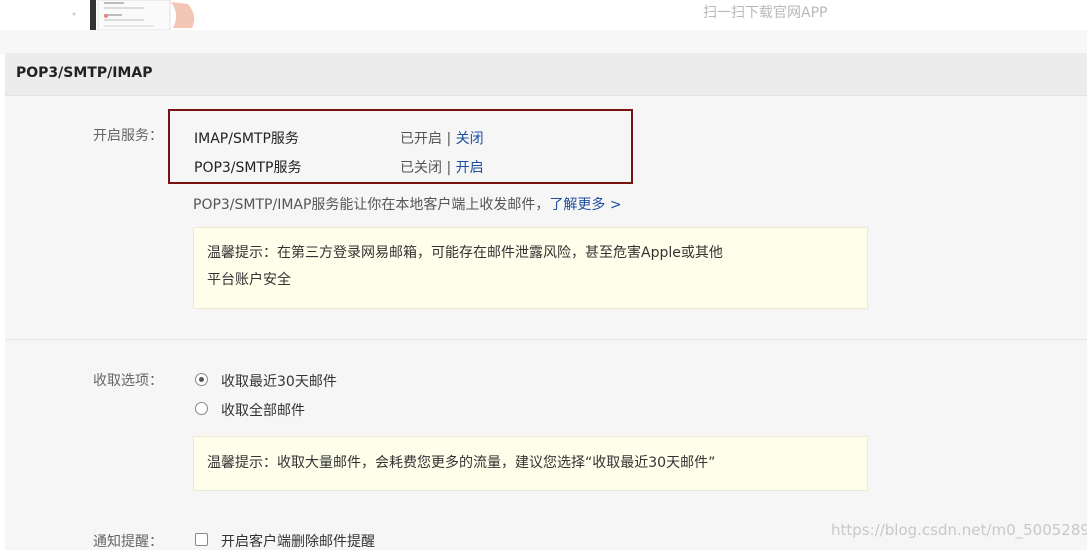 The width and height of the screenshot is (1087, 551). What do you see at coordinates (298, 542) in the screenshot?
I see `checkbox-label: 开启客户端删除邮件提醒` at bounding box center [298, 542].